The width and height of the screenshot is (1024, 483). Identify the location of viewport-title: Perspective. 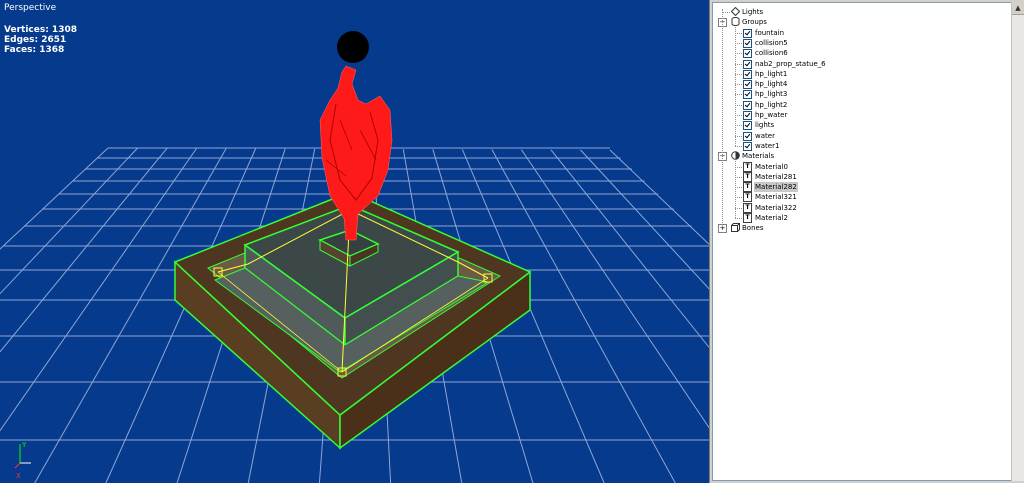
(30, 8).